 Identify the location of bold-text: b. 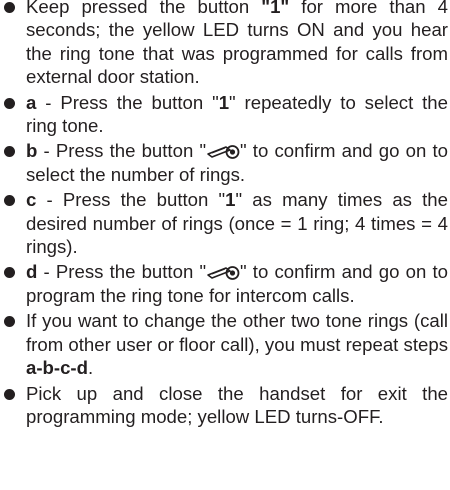
(32, 151).